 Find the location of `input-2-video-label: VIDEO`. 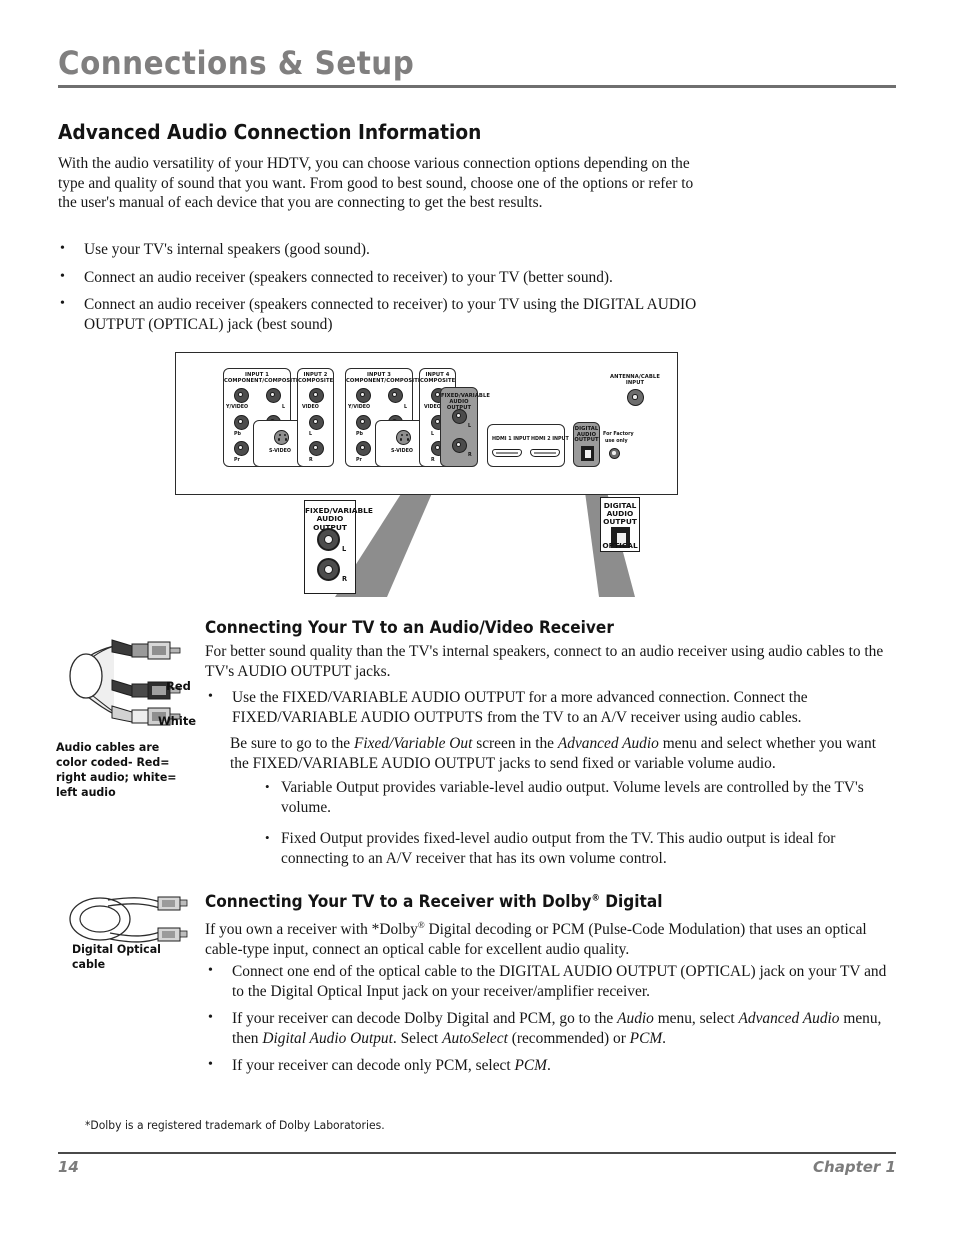

input-2-video-label: VIDEO is located at coordinates (310, 407).